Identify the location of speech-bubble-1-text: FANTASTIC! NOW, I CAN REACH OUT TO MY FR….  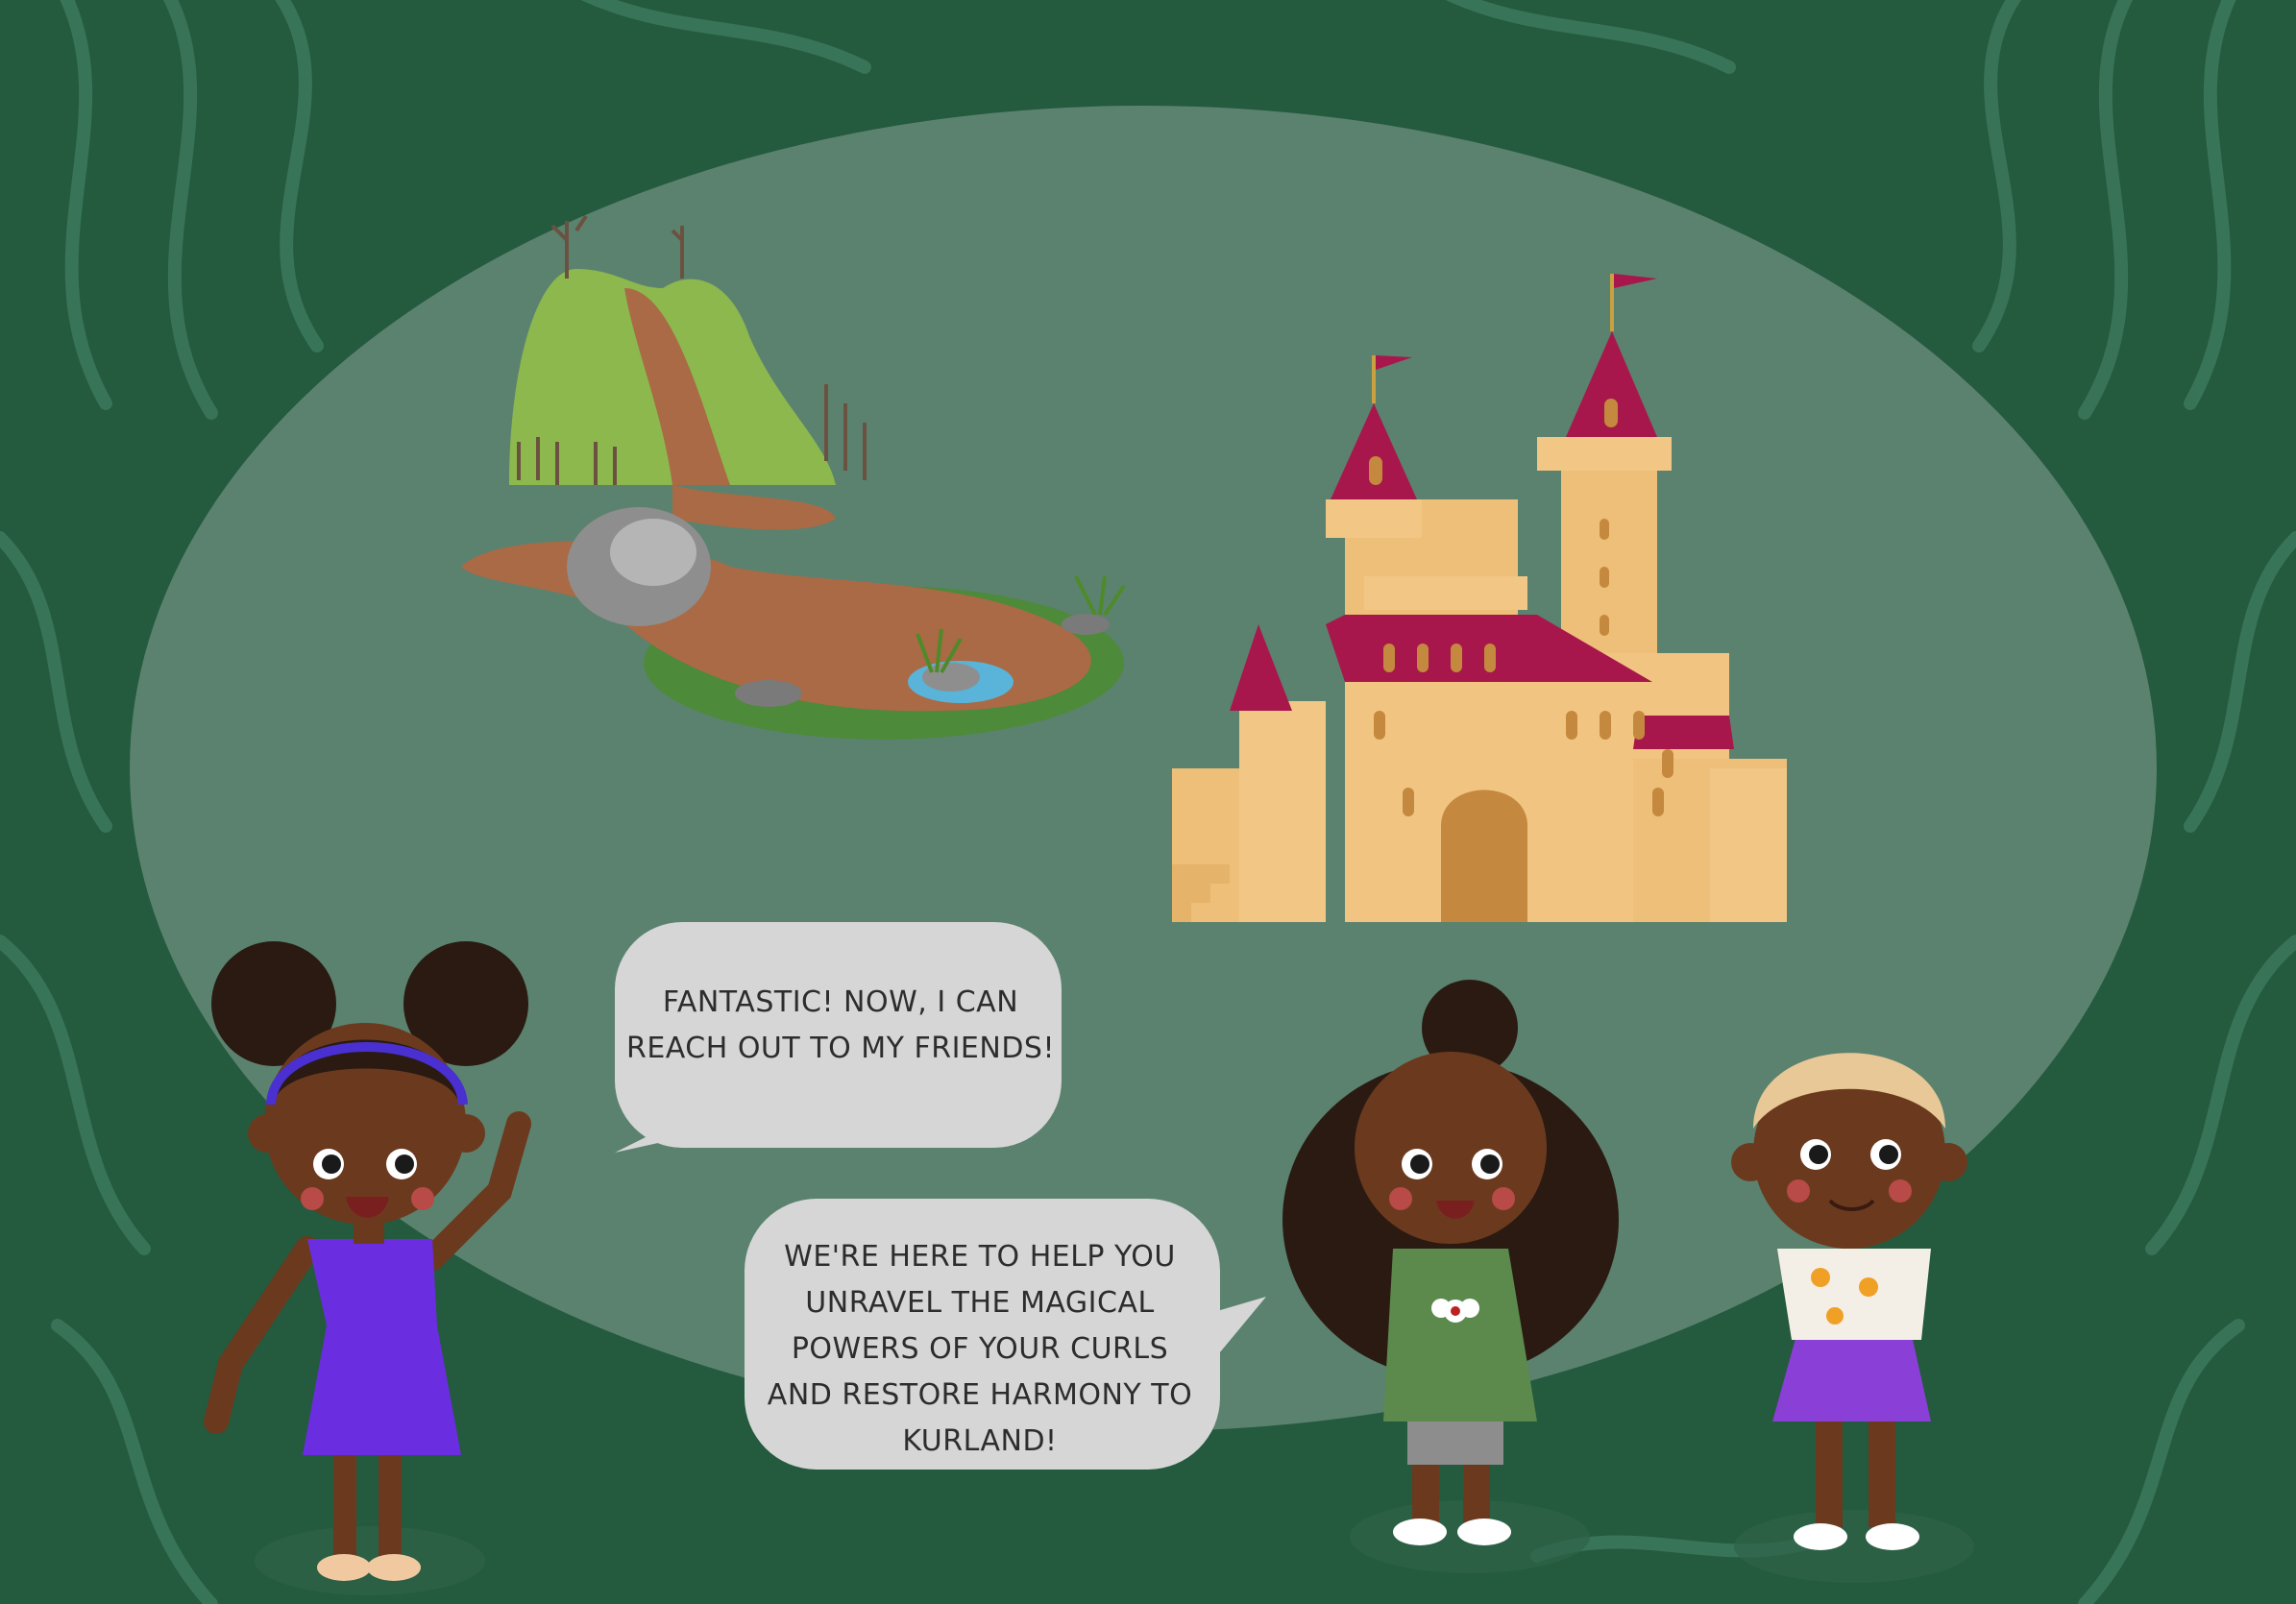
(840, 1025).